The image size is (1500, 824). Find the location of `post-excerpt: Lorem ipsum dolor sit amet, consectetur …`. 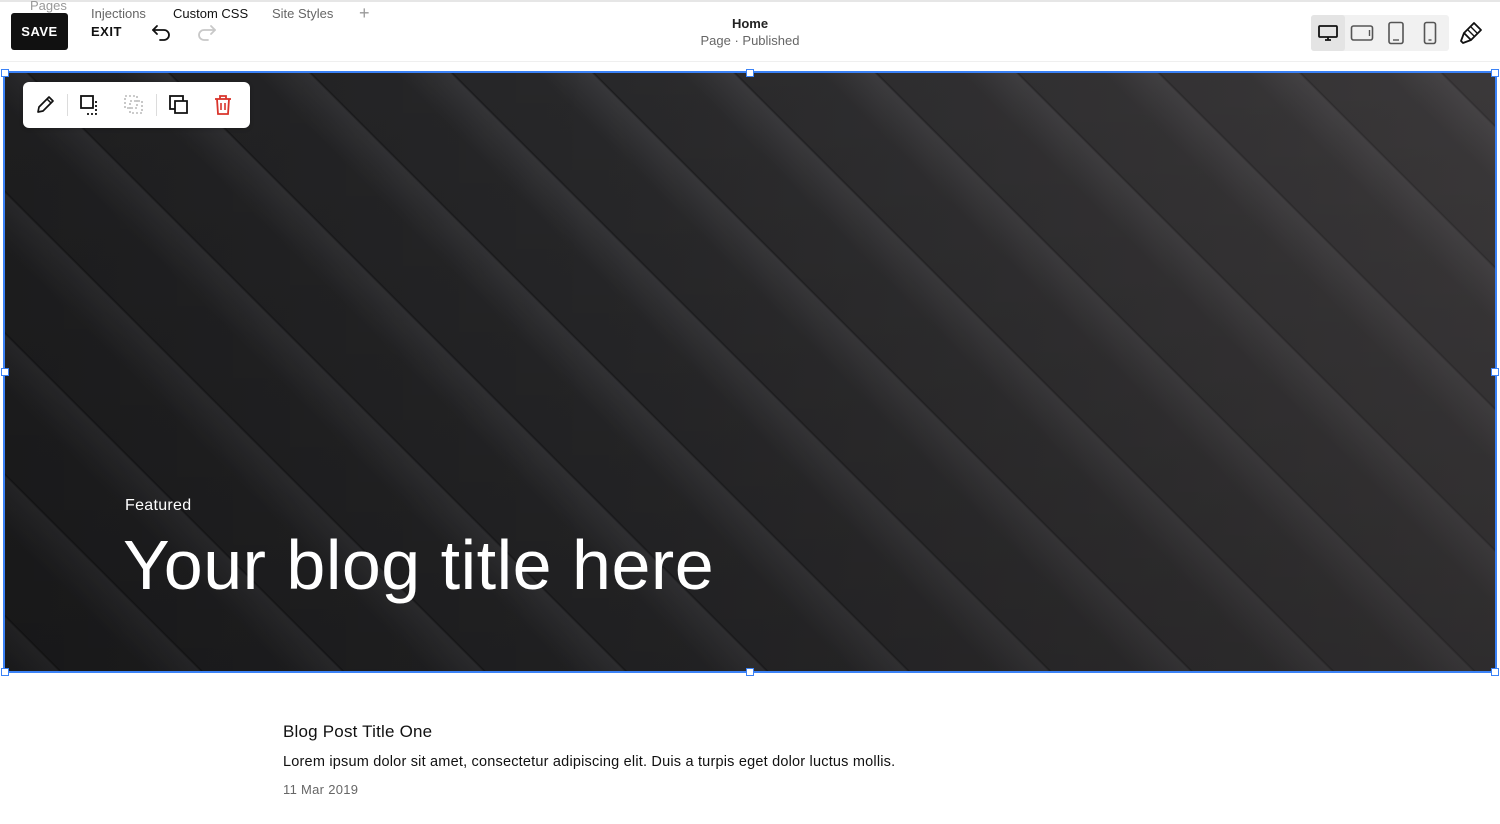

post-excerpt: Lorem ipsum dolor sit amet, consectetur … is located at coordinates (589, 762).